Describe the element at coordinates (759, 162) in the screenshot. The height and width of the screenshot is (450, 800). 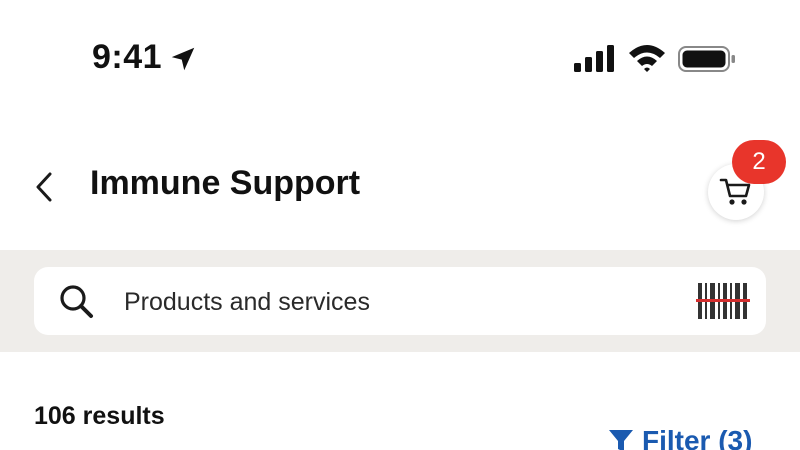
I see `cart-count-badge: 2` at that location.